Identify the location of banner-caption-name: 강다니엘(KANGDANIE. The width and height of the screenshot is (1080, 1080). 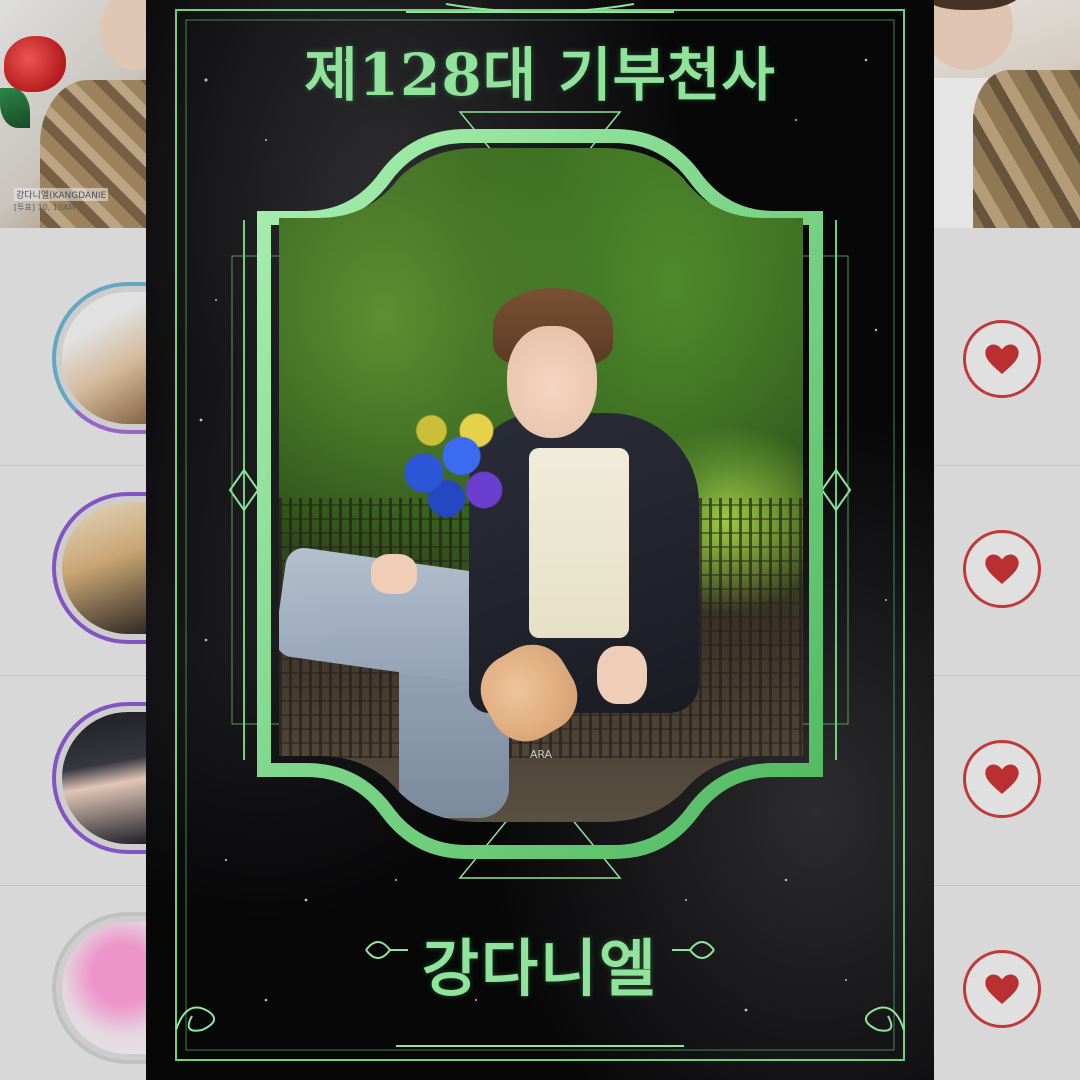
(61, 194).